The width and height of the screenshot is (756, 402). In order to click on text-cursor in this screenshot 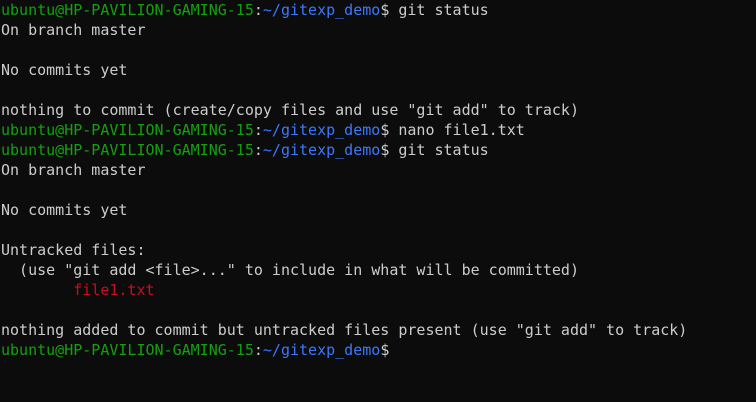, I will do `click(393, 350)`.